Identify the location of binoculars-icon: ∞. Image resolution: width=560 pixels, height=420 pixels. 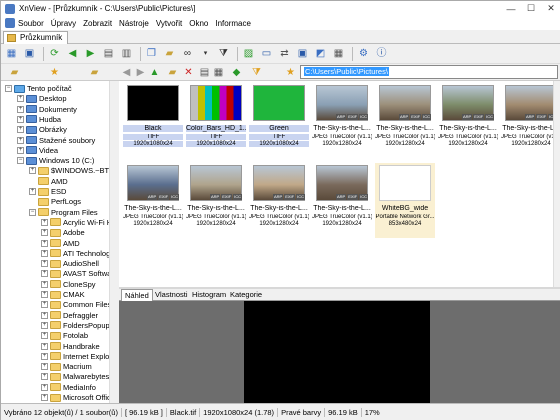
(187, 53).